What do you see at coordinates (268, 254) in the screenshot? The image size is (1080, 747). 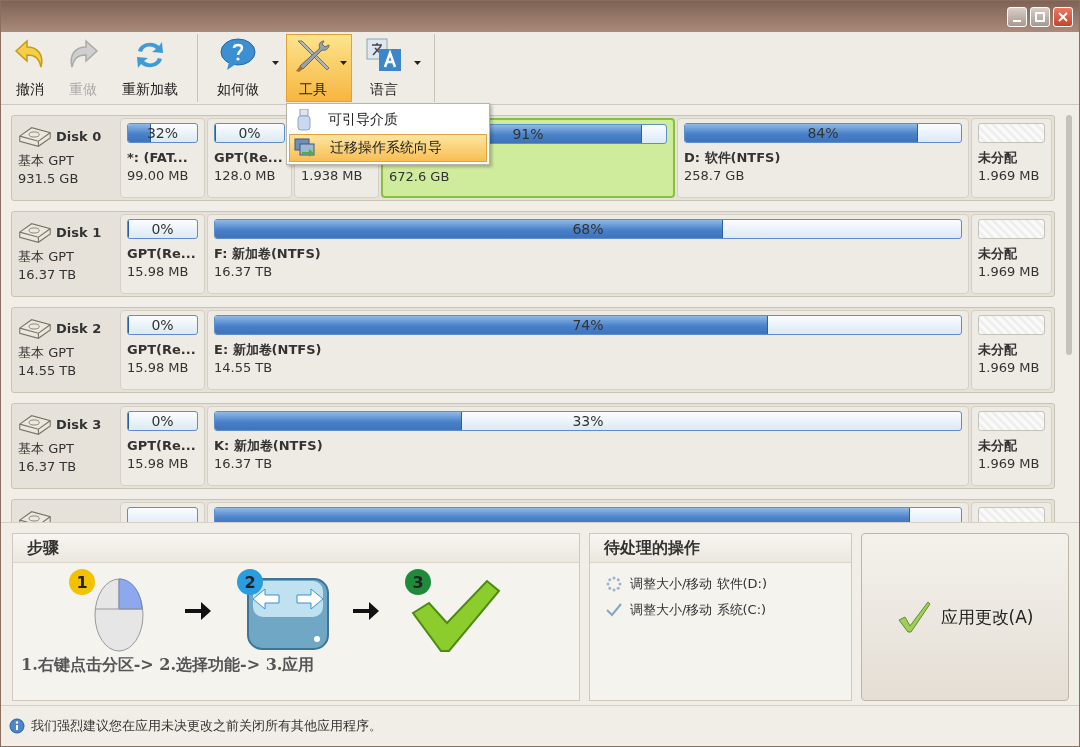 I see `partition-name: F: 新加卷(NTFS)` at bounding box center [268, 254].